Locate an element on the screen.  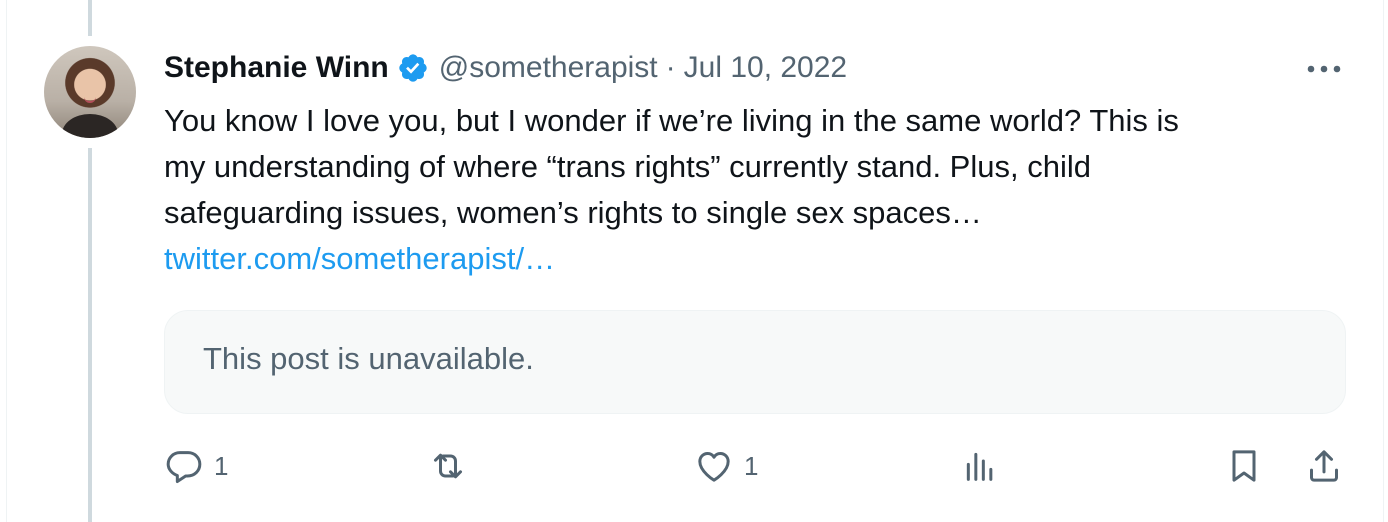
reply-button: 1 is located at coordinates (196, 466).